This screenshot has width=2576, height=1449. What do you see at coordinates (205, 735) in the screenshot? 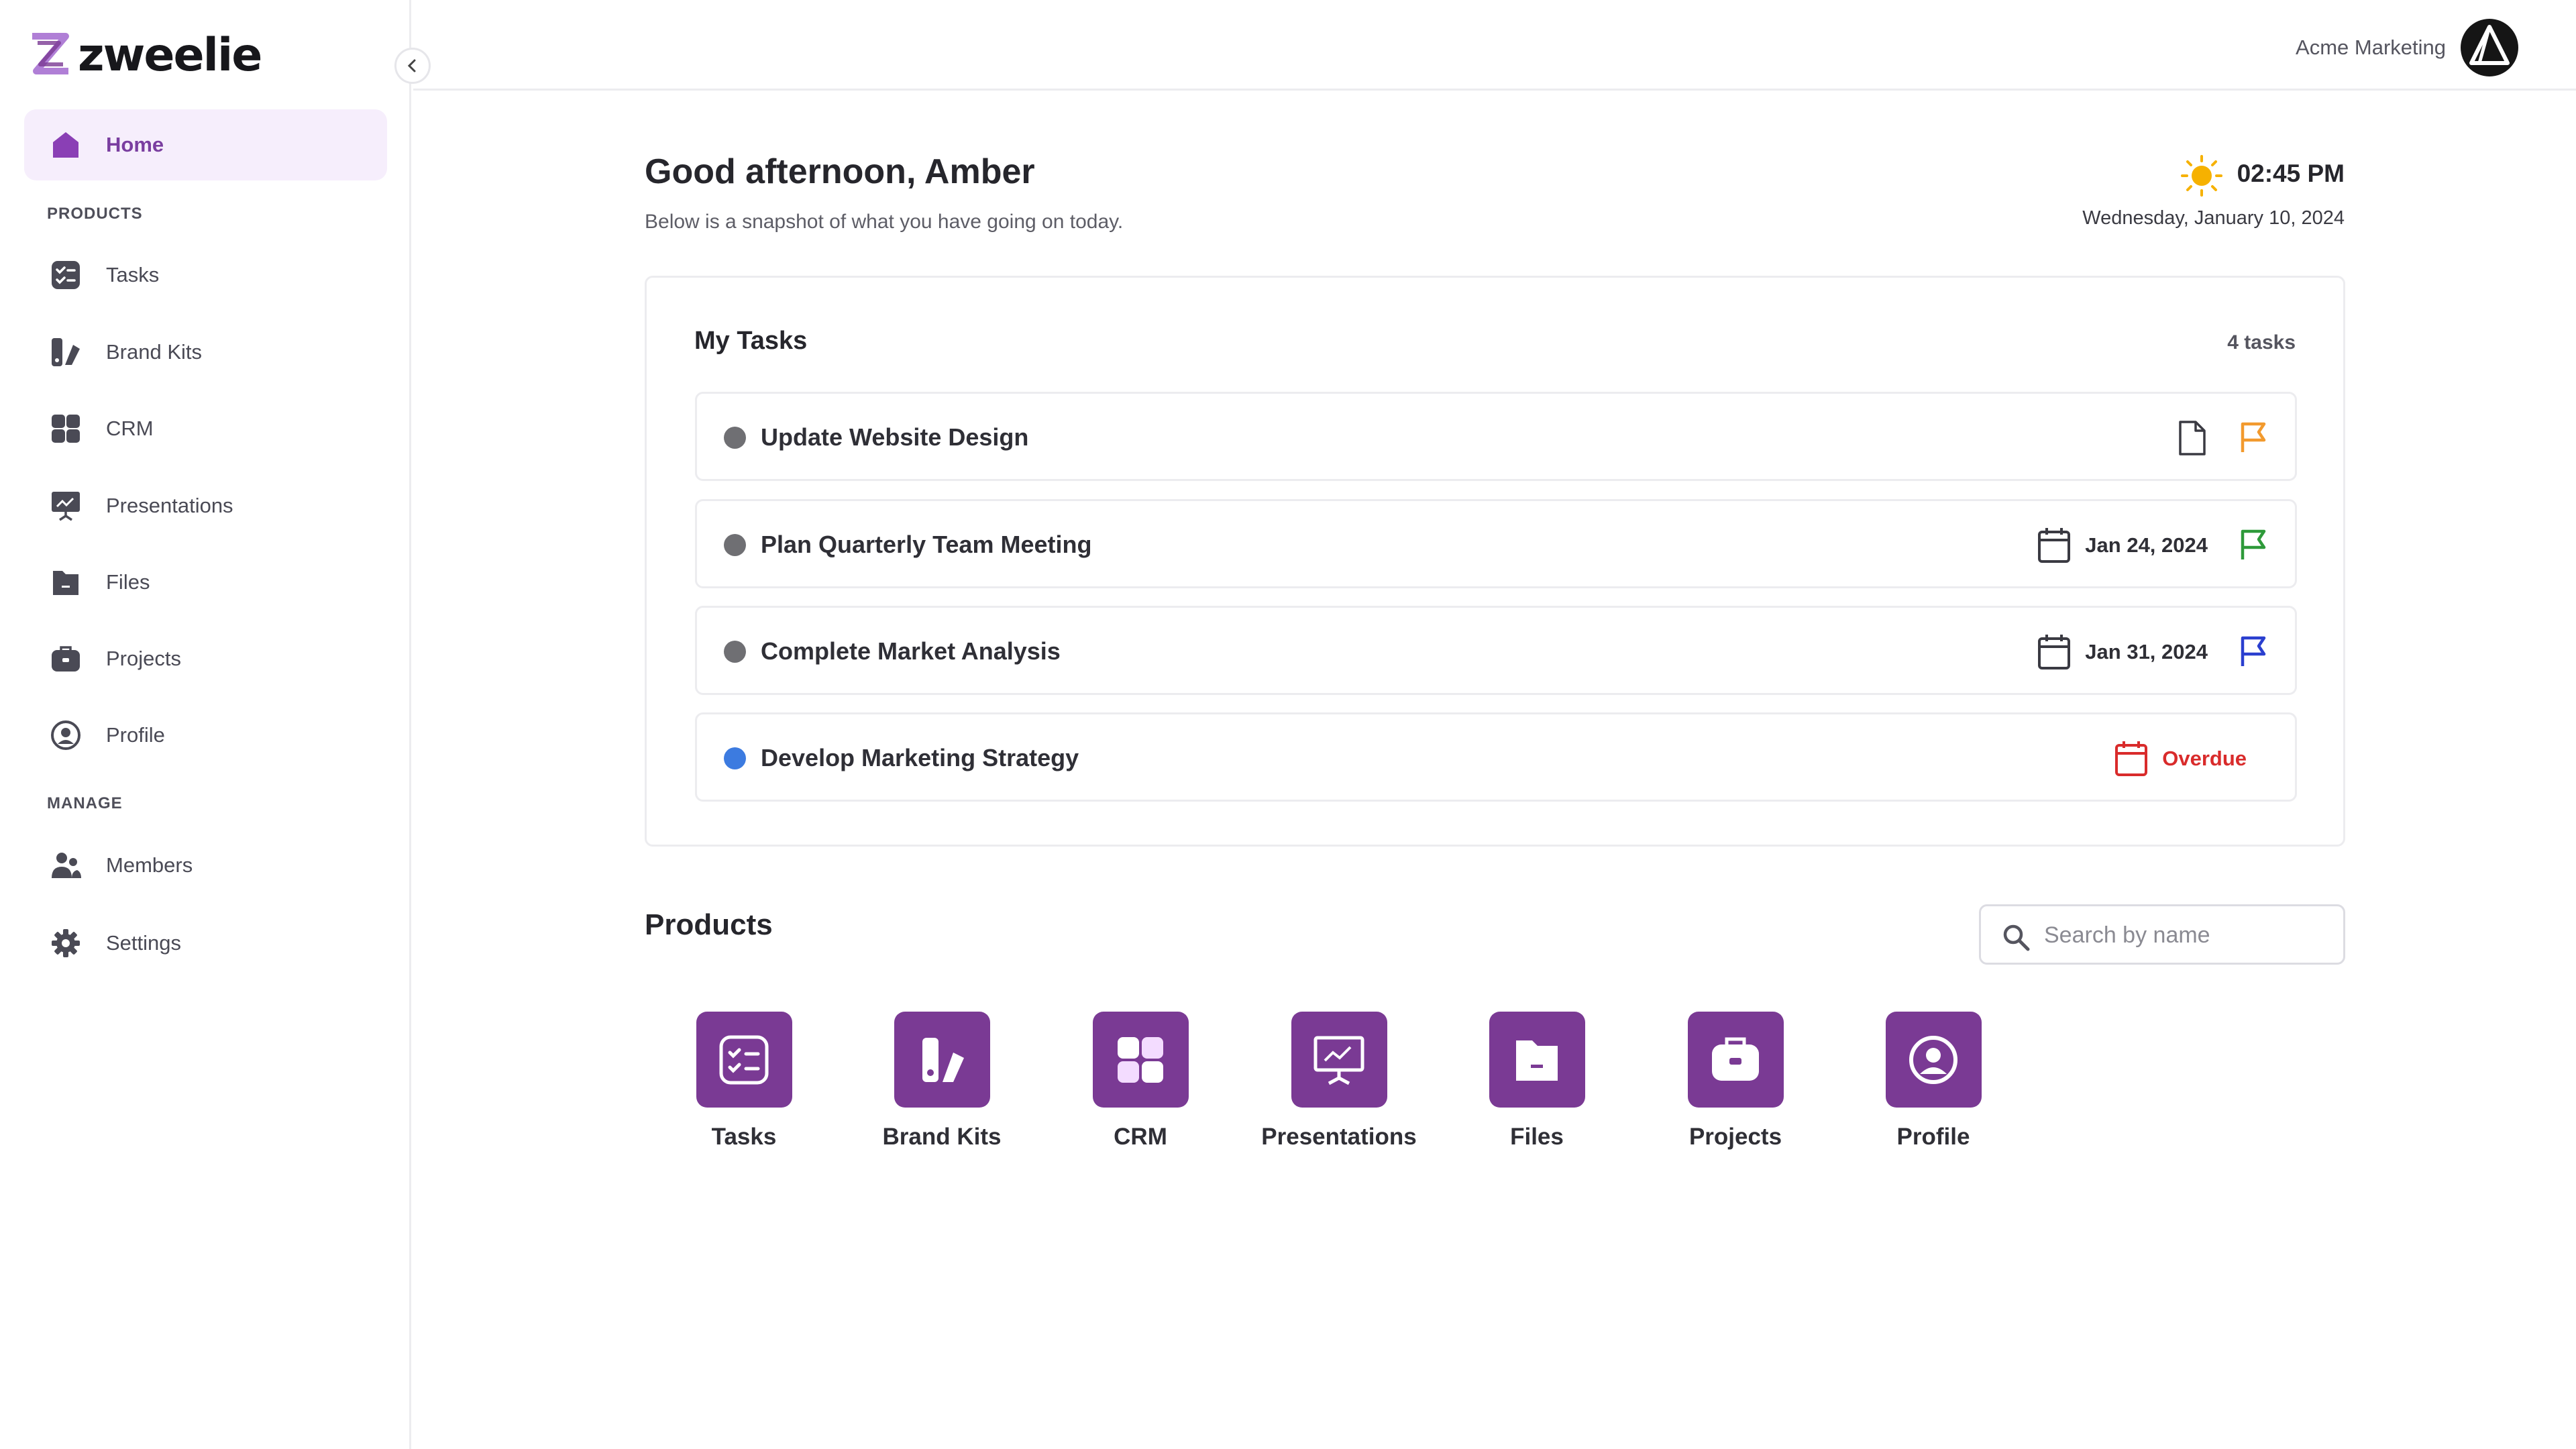
I see `sidebar-item-profile: Profile` at bounding box center [205, 735].